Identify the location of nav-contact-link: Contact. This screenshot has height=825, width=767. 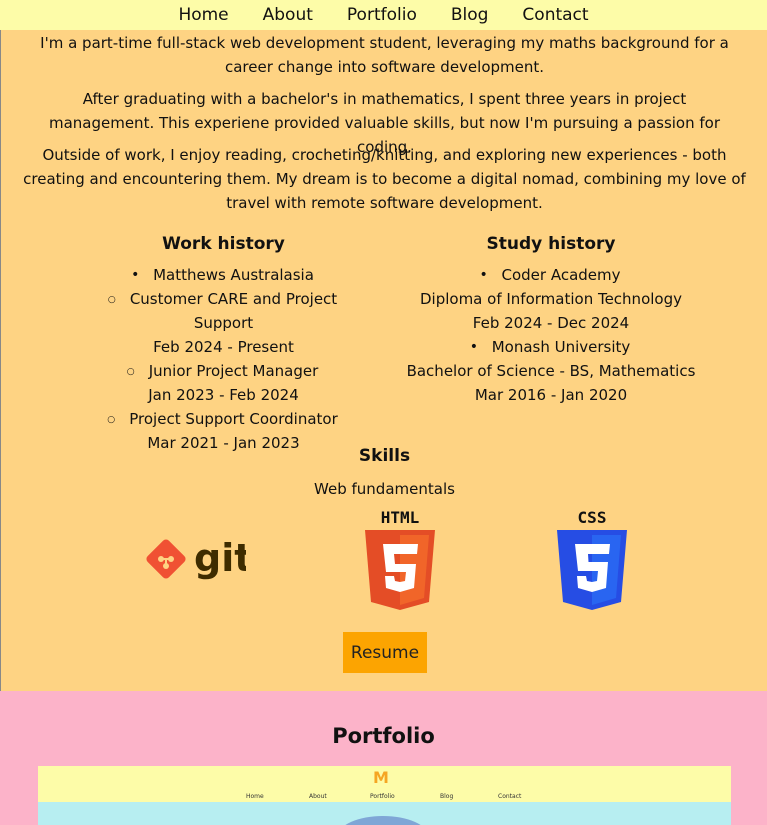
(555, 15).